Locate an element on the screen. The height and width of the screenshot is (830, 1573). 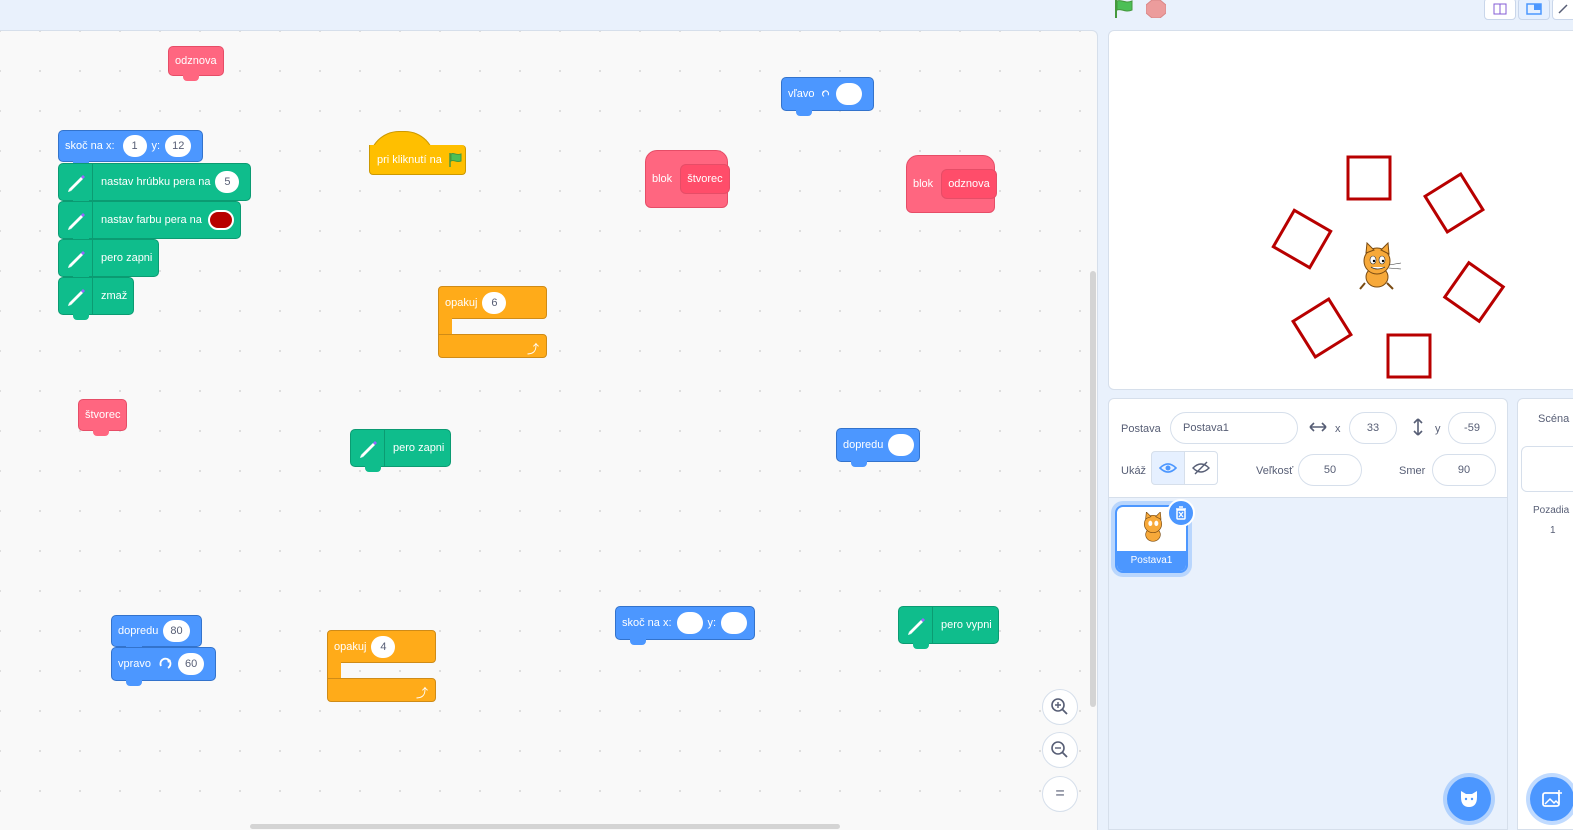
fullscreen-icon is located at coordinates (1563, 9).